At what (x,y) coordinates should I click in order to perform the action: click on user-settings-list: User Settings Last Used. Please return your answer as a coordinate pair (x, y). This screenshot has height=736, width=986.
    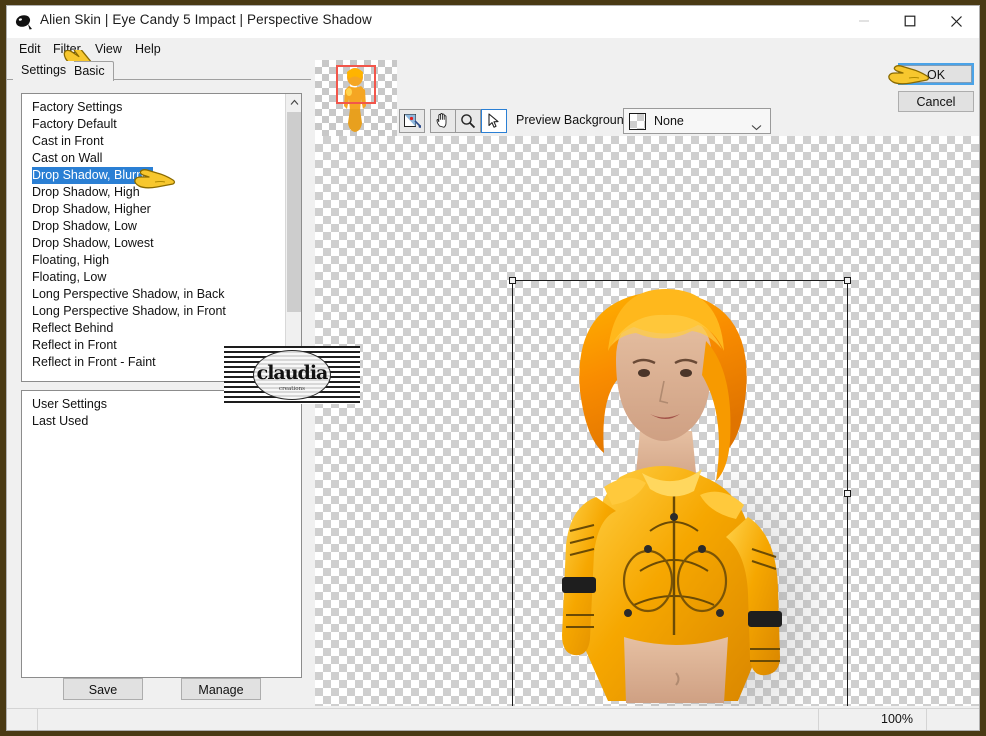
    Looking at the image, I should click on (161, 534).